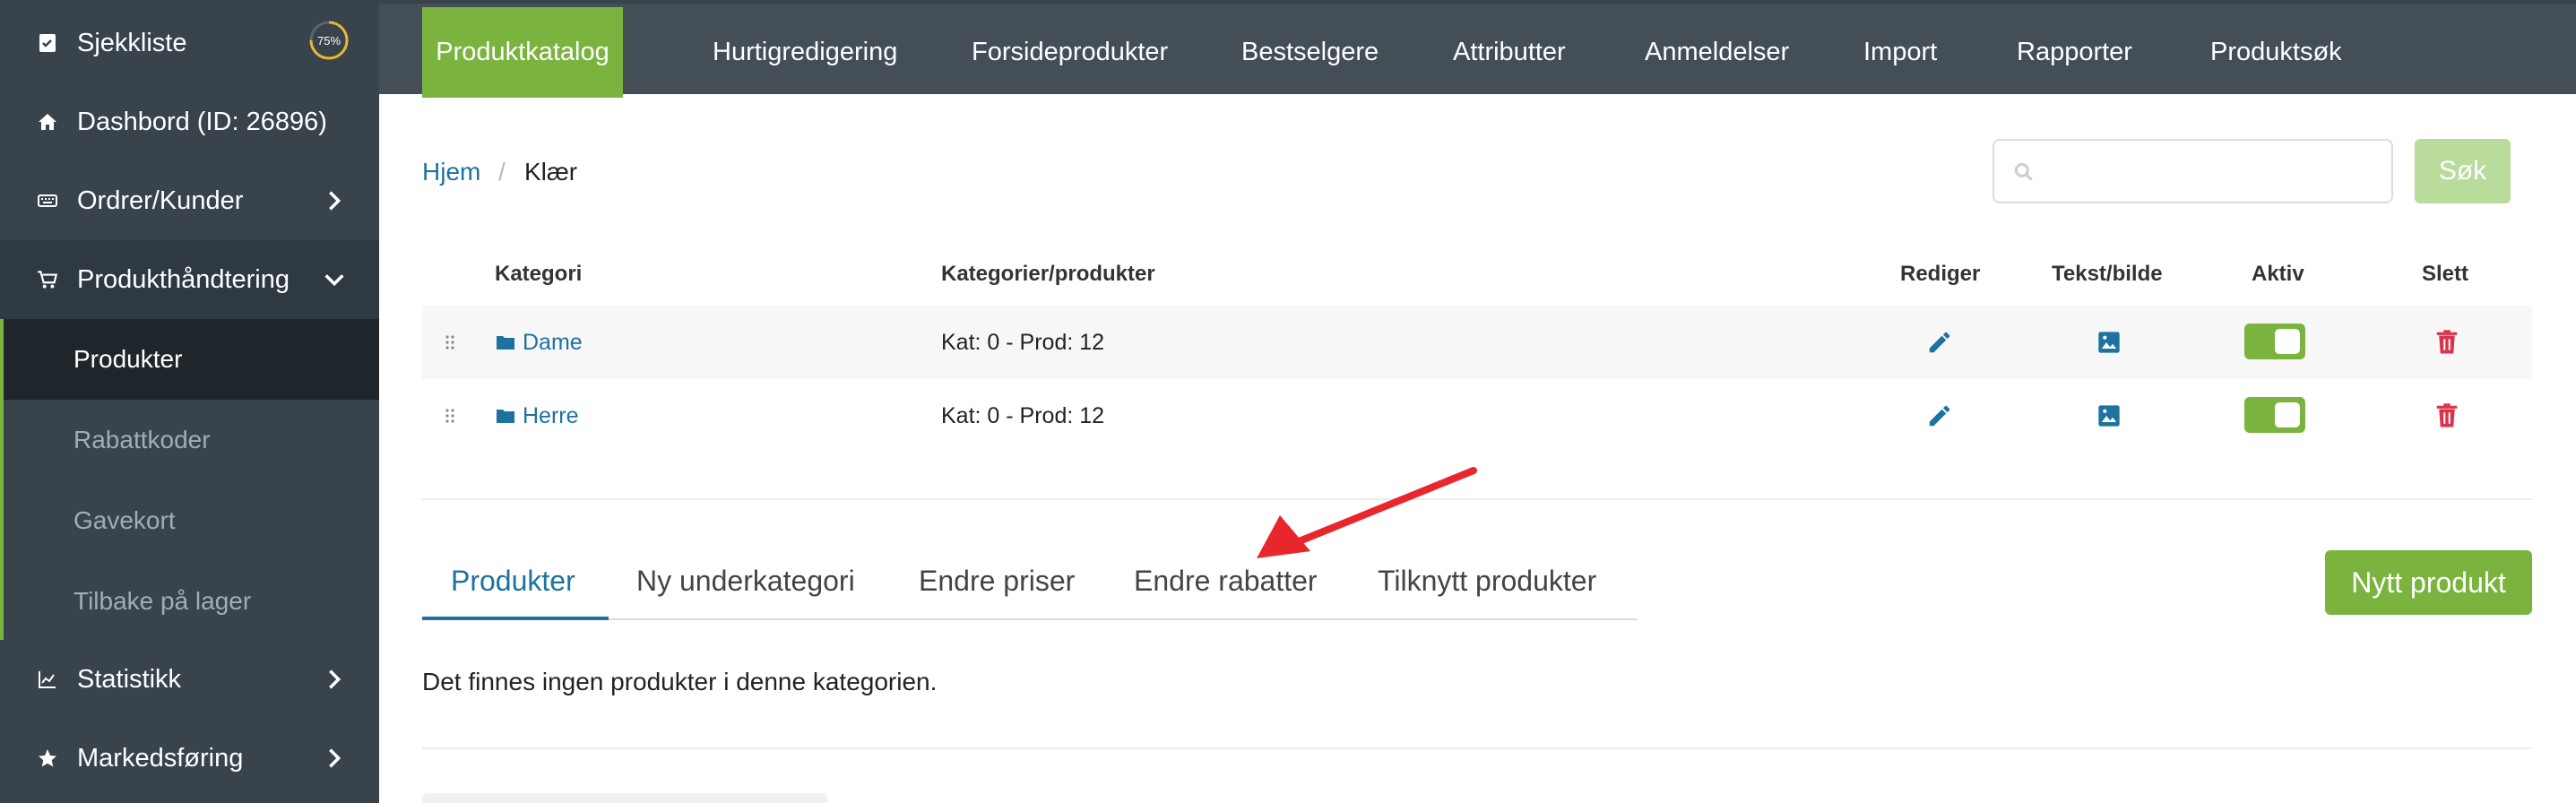  Describe the element at coordinates (202, 121) in the screenshot. I see `sidebar-item-label: Dashbord (ID: 26896)` at that location.